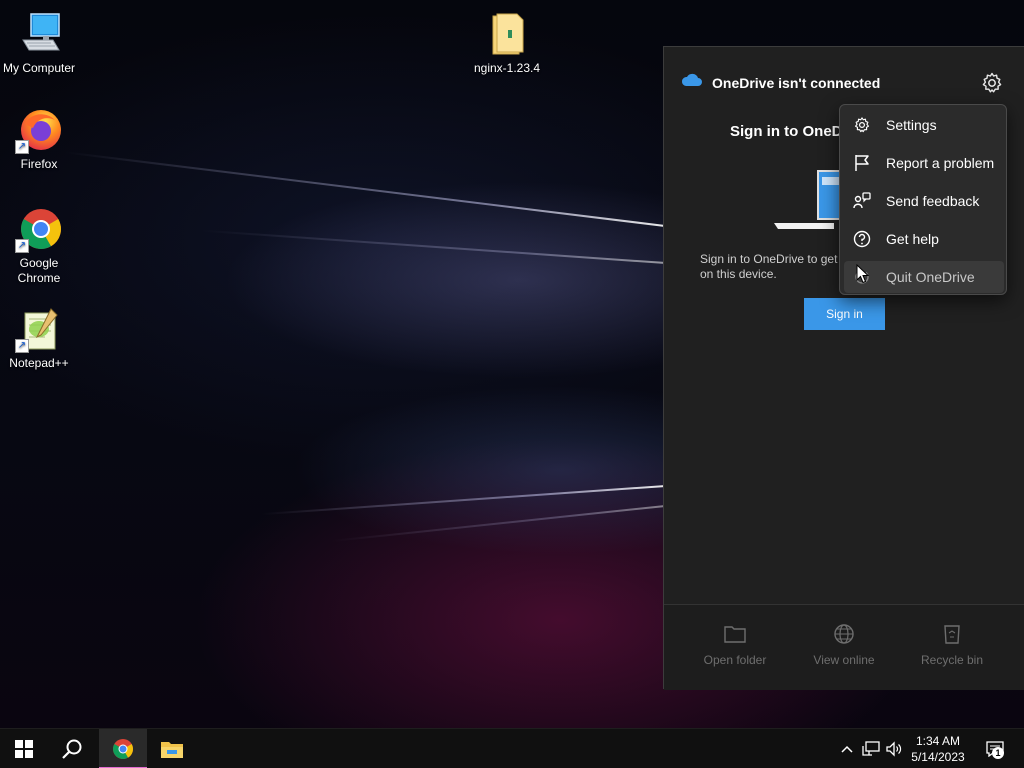 Image resolution: width=1024 pixels, height=768 pixels. I want to click on taskbar-file-explorer, so click(172, 748).